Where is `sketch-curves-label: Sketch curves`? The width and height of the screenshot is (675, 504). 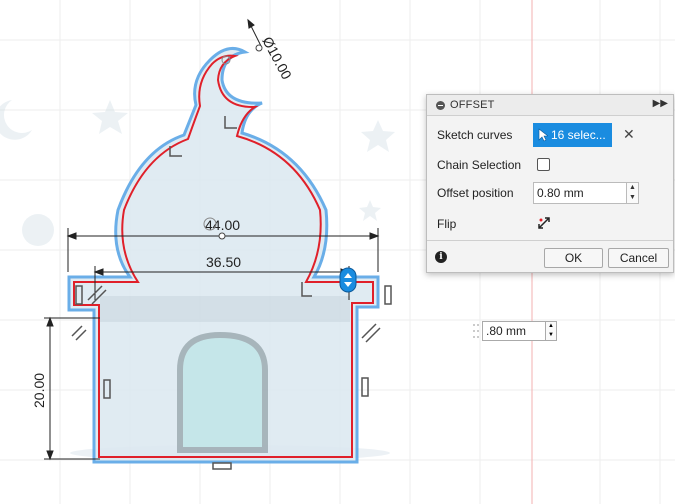 sketch-curves-label: Sketch curves is located at coordinates (475, 135).